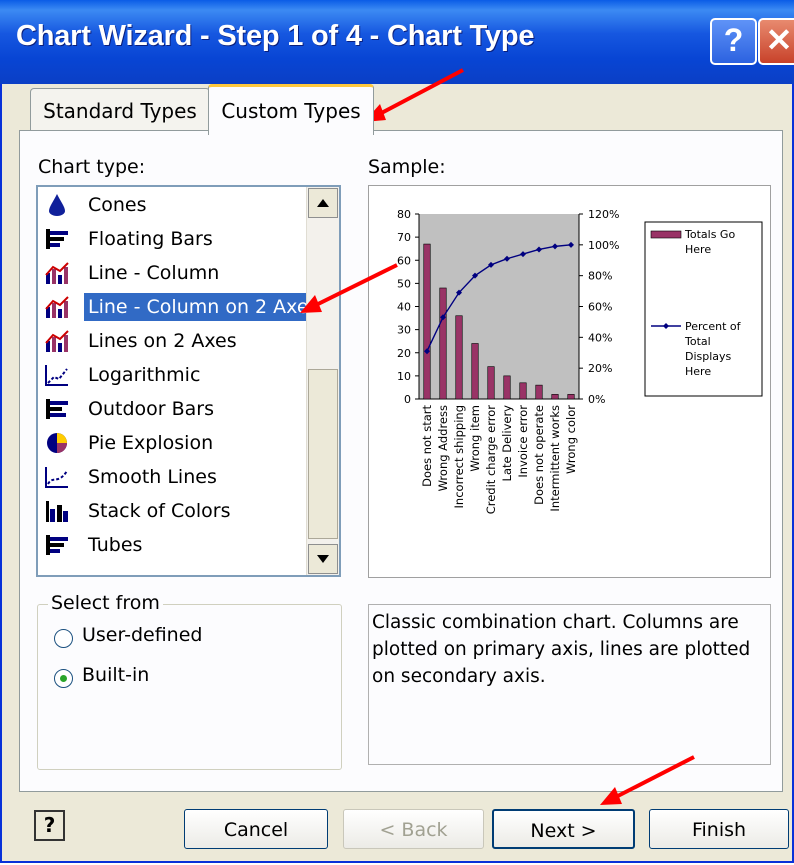 The width and height of the screenshot is (794, 865). I want to click on list-item: Tubes, so click(177, 545).